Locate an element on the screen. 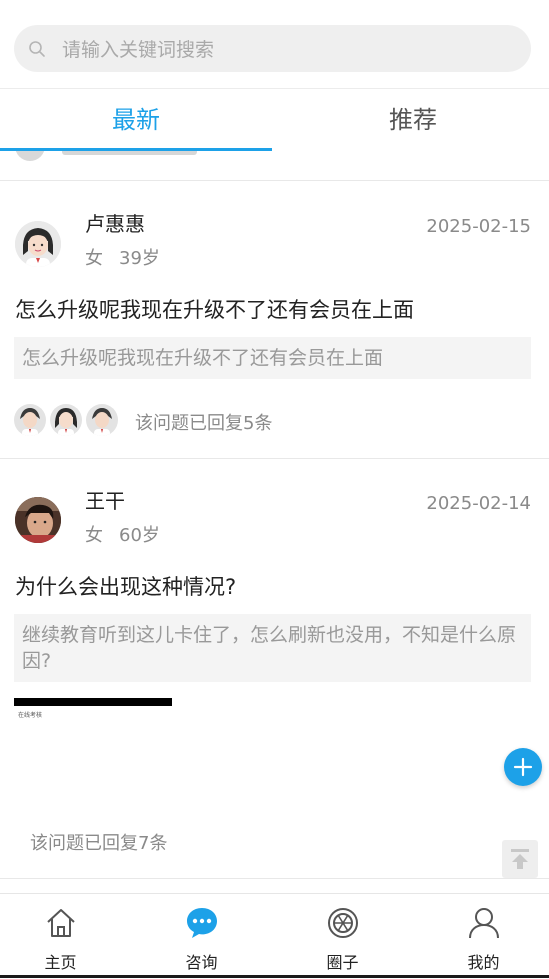 The height and width of the screenshot is (979, 549). tab-latest: 最新 is located at coordinates (136, 120).